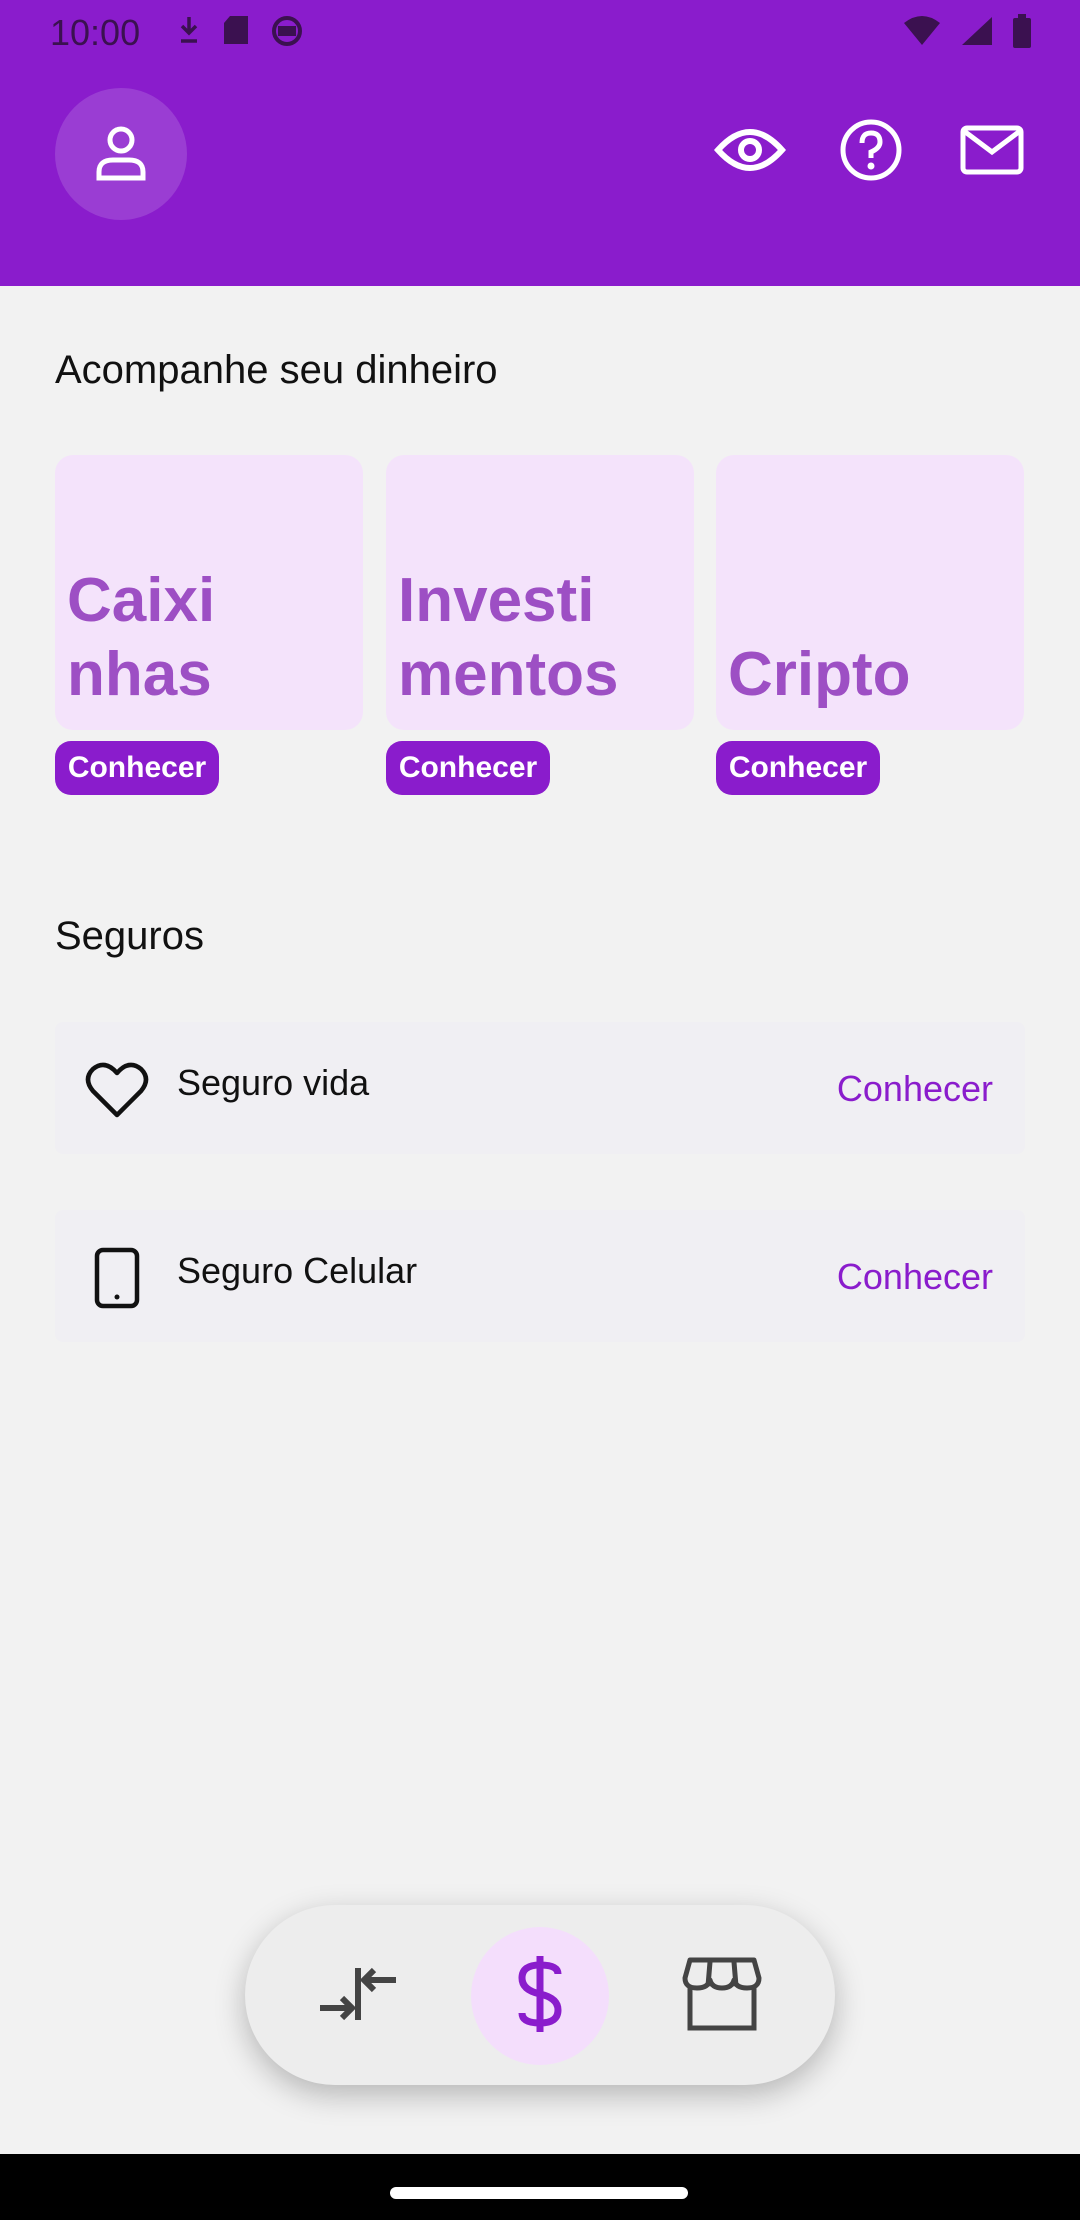  What do you see at coordinates (540, 1088) in the screenshot?
I see `insurance-row-vida: Seguro vida Conhecer` at bounding box center [540, 1088].